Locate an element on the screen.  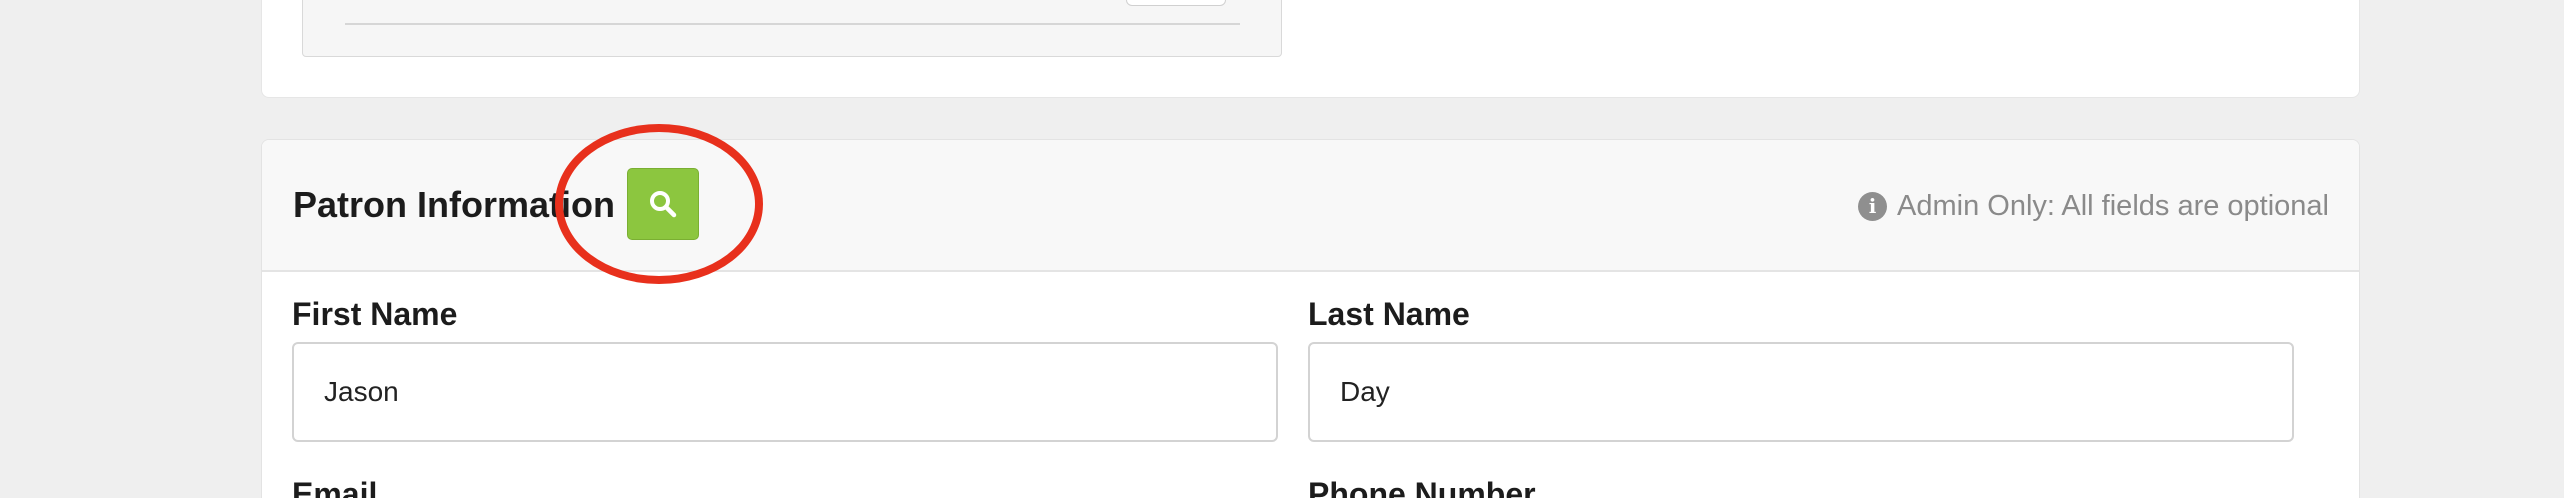
admin-note-text: Admin Only: All fields are optional is located at coordinates (2113, 206).